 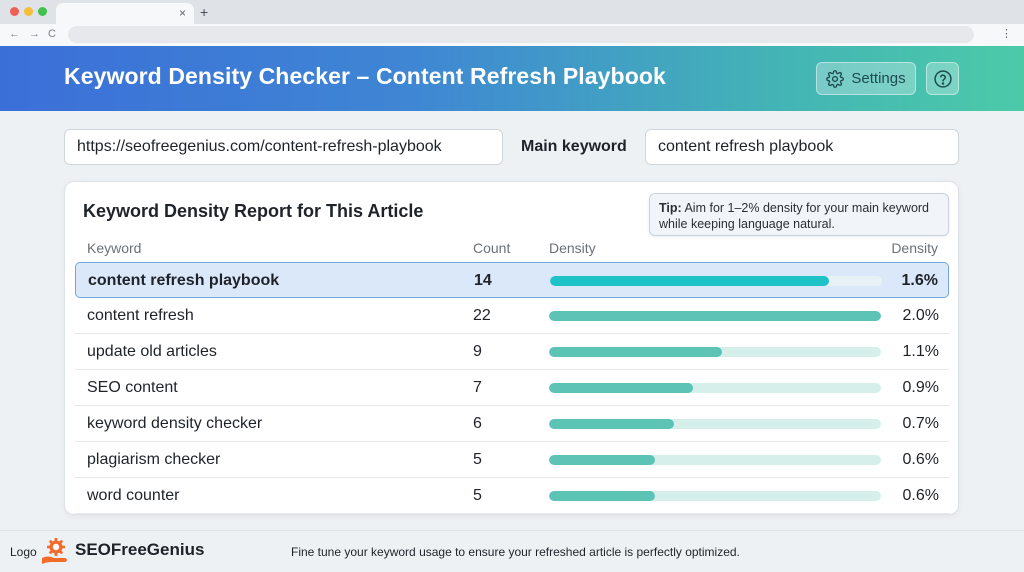 What do you see at coordinates (182, 13) in the screenshot?
I see `tab-close-icon: ×` at bounding box center [182, 13].